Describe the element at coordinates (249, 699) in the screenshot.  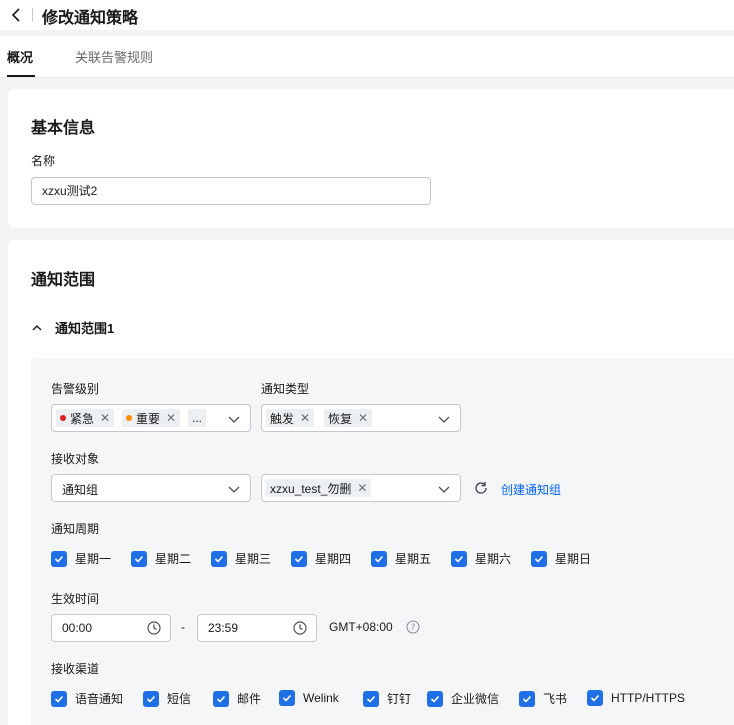
I see `checkbox-label: 邮件` at that location.